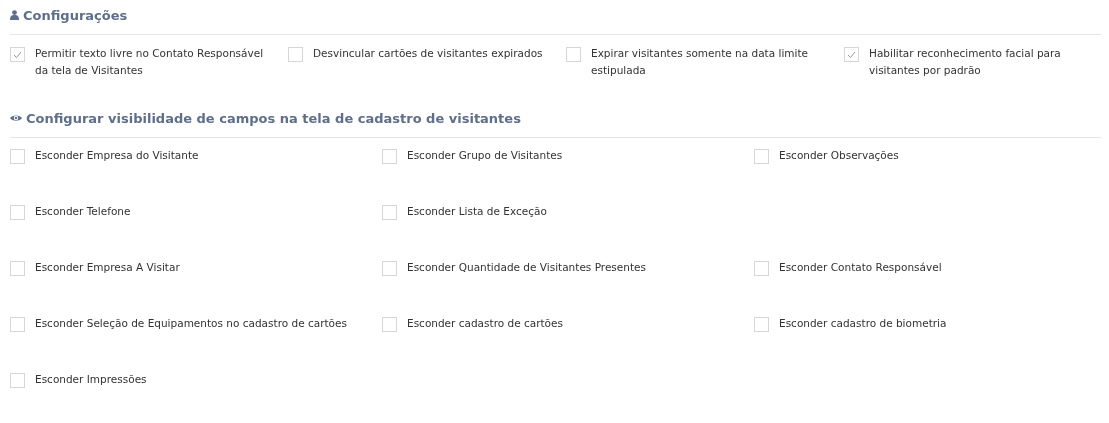  What do you see at coordinates (863, 323) in the screenshot?
I see `option-label: Esconder cadastro de biometria` at bounding box center [863, 323].